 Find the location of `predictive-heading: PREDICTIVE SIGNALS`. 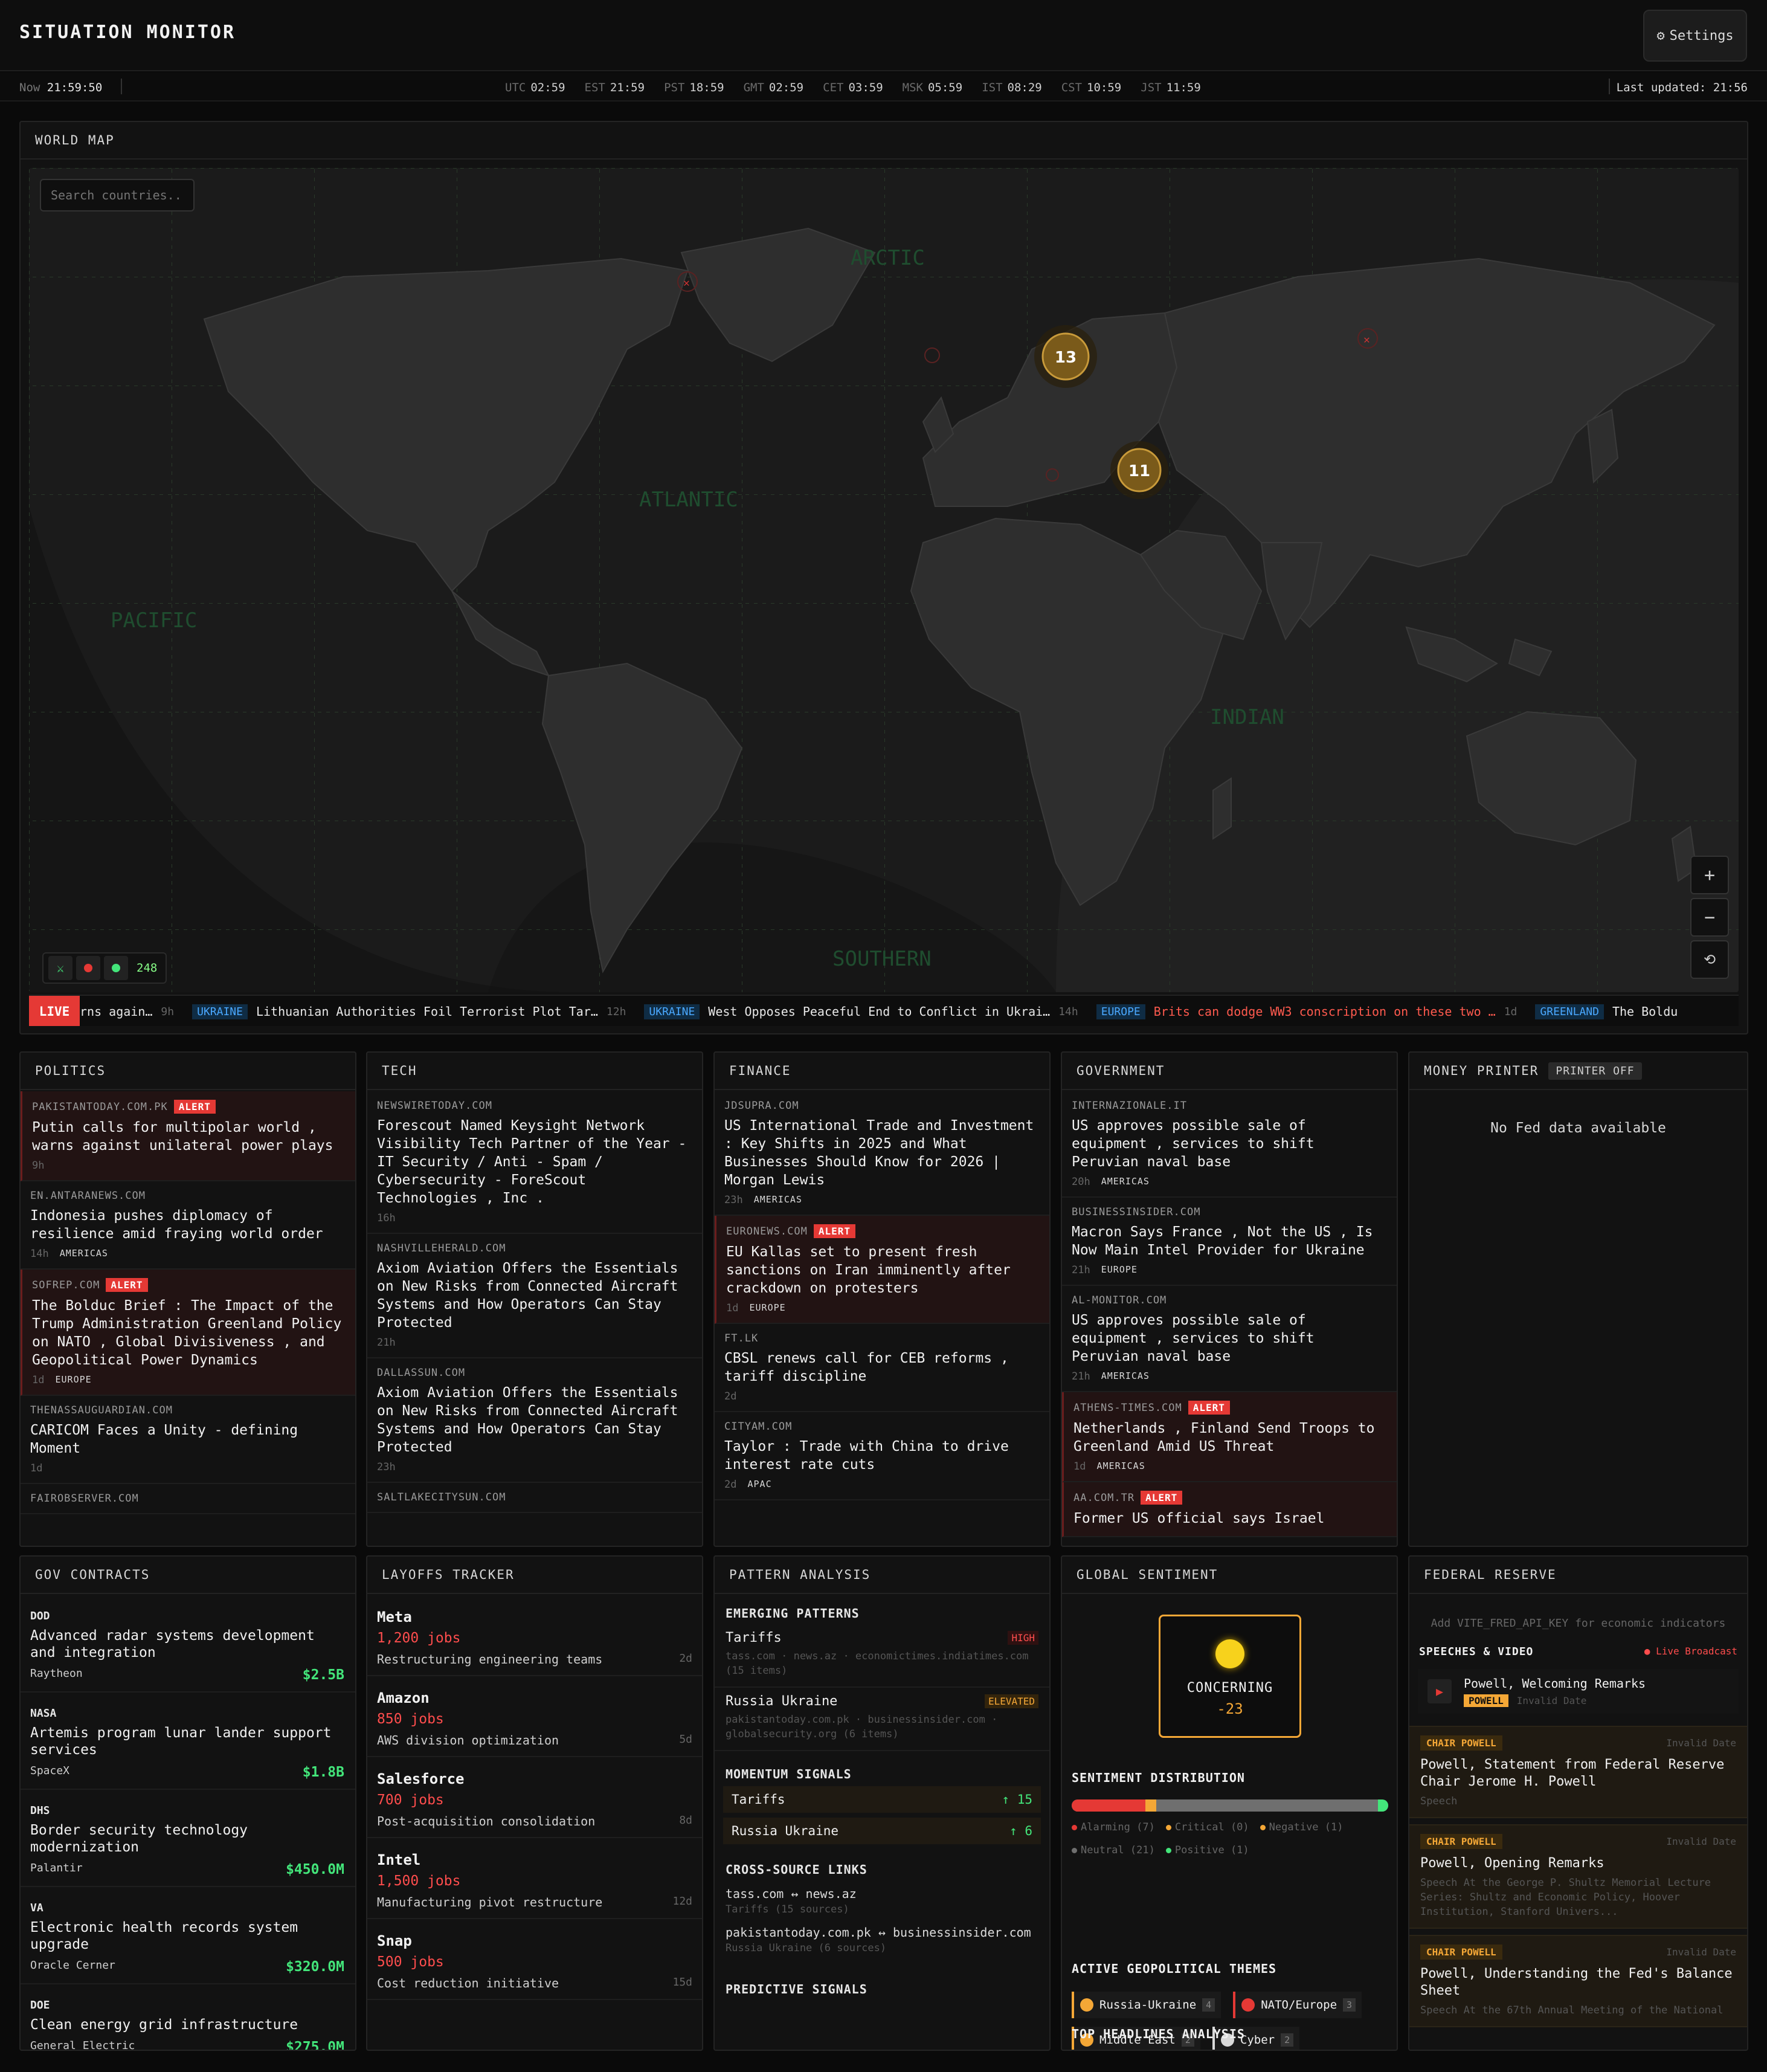

predictive-heading: PREDICTIVE SIGNALS is located at coordinates (796, 1989).